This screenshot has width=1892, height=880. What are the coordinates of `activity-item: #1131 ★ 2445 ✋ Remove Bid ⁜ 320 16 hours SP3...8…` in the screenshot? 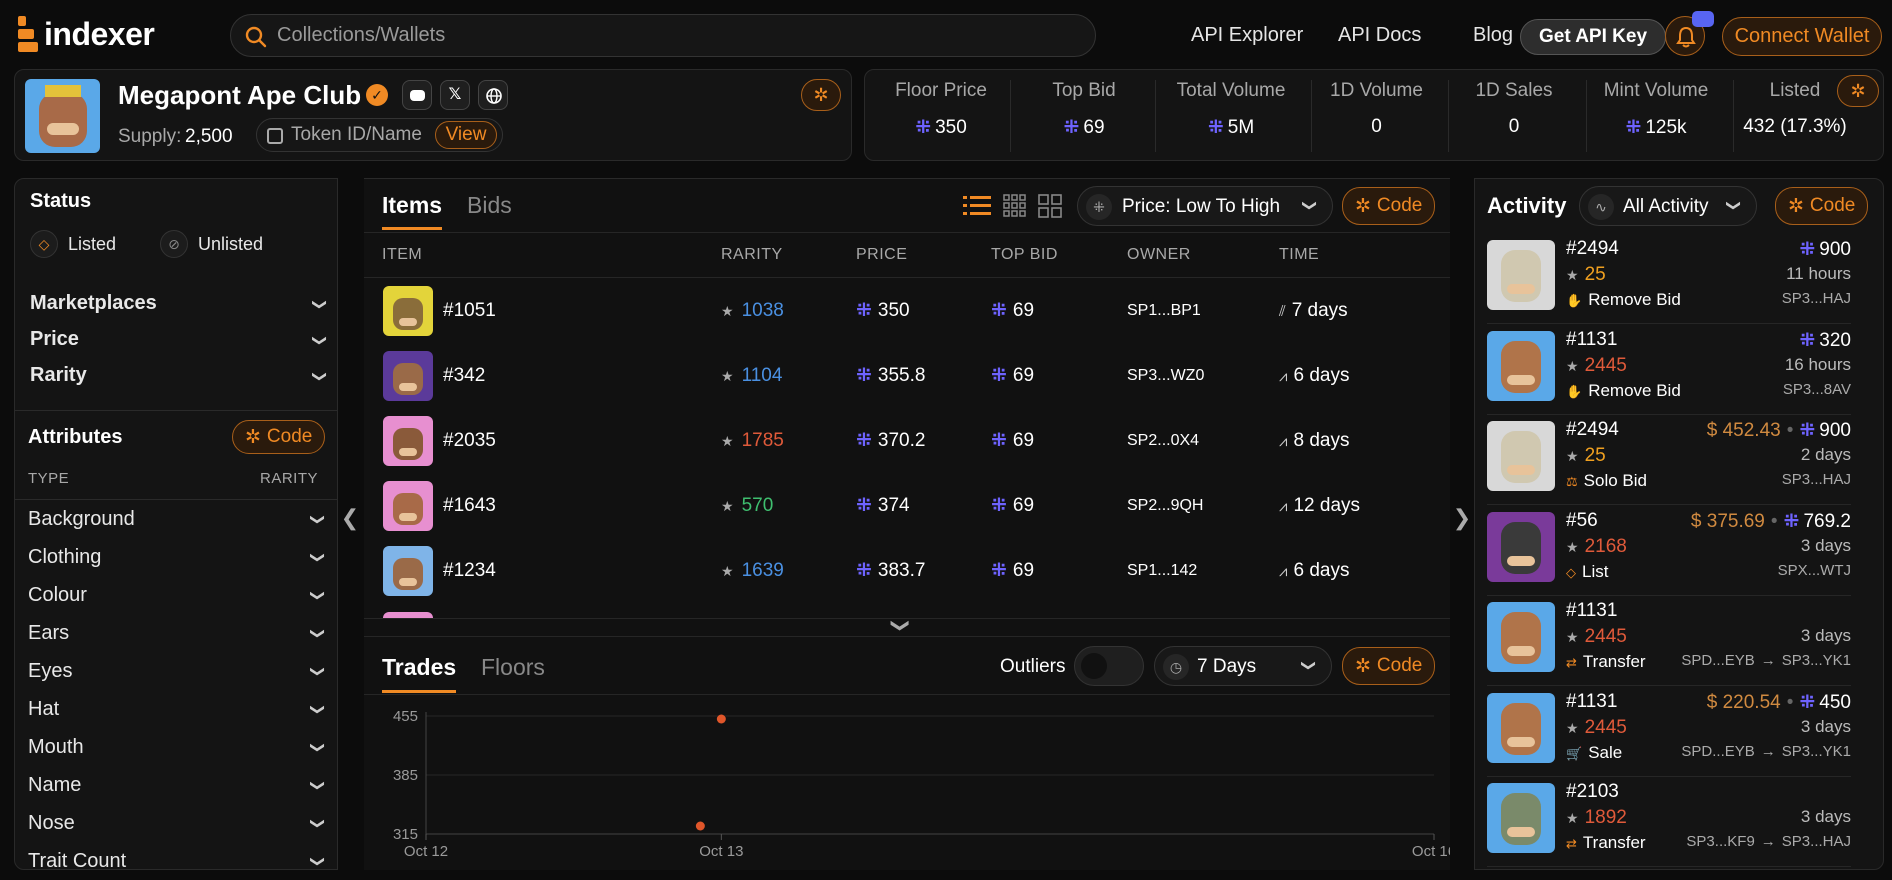 It's located at (1669, 371).